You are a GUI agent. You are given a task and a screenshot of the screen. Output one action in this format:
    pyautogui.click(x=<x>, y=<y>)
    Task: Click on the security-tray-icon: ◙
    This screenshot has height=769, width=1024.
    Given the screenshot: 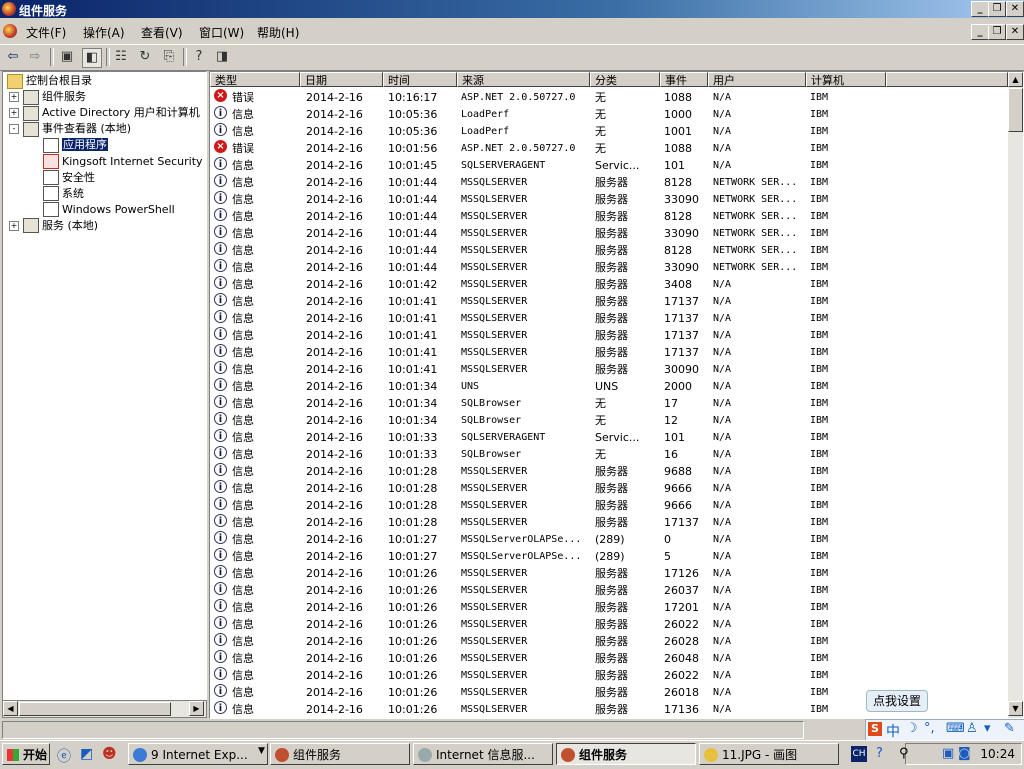 What is the action you would take?
    pyautogui.click(x=964, y=753)
    